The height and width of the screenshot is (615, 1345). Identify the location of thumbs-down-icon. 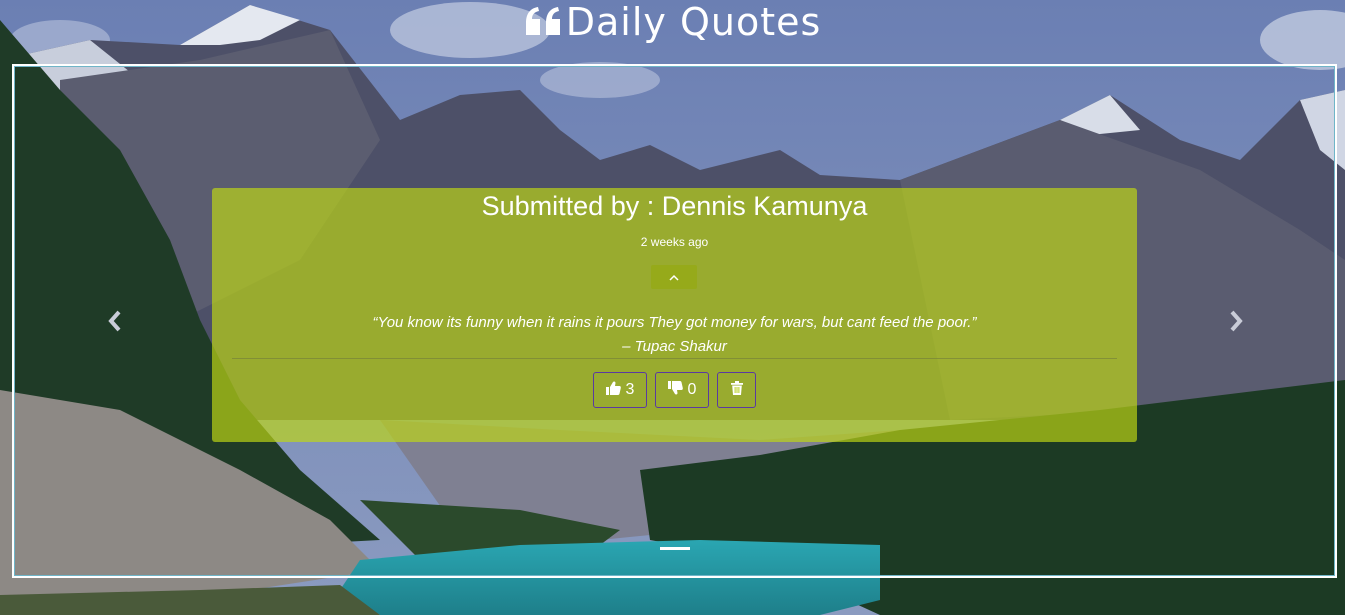
(677, 390).